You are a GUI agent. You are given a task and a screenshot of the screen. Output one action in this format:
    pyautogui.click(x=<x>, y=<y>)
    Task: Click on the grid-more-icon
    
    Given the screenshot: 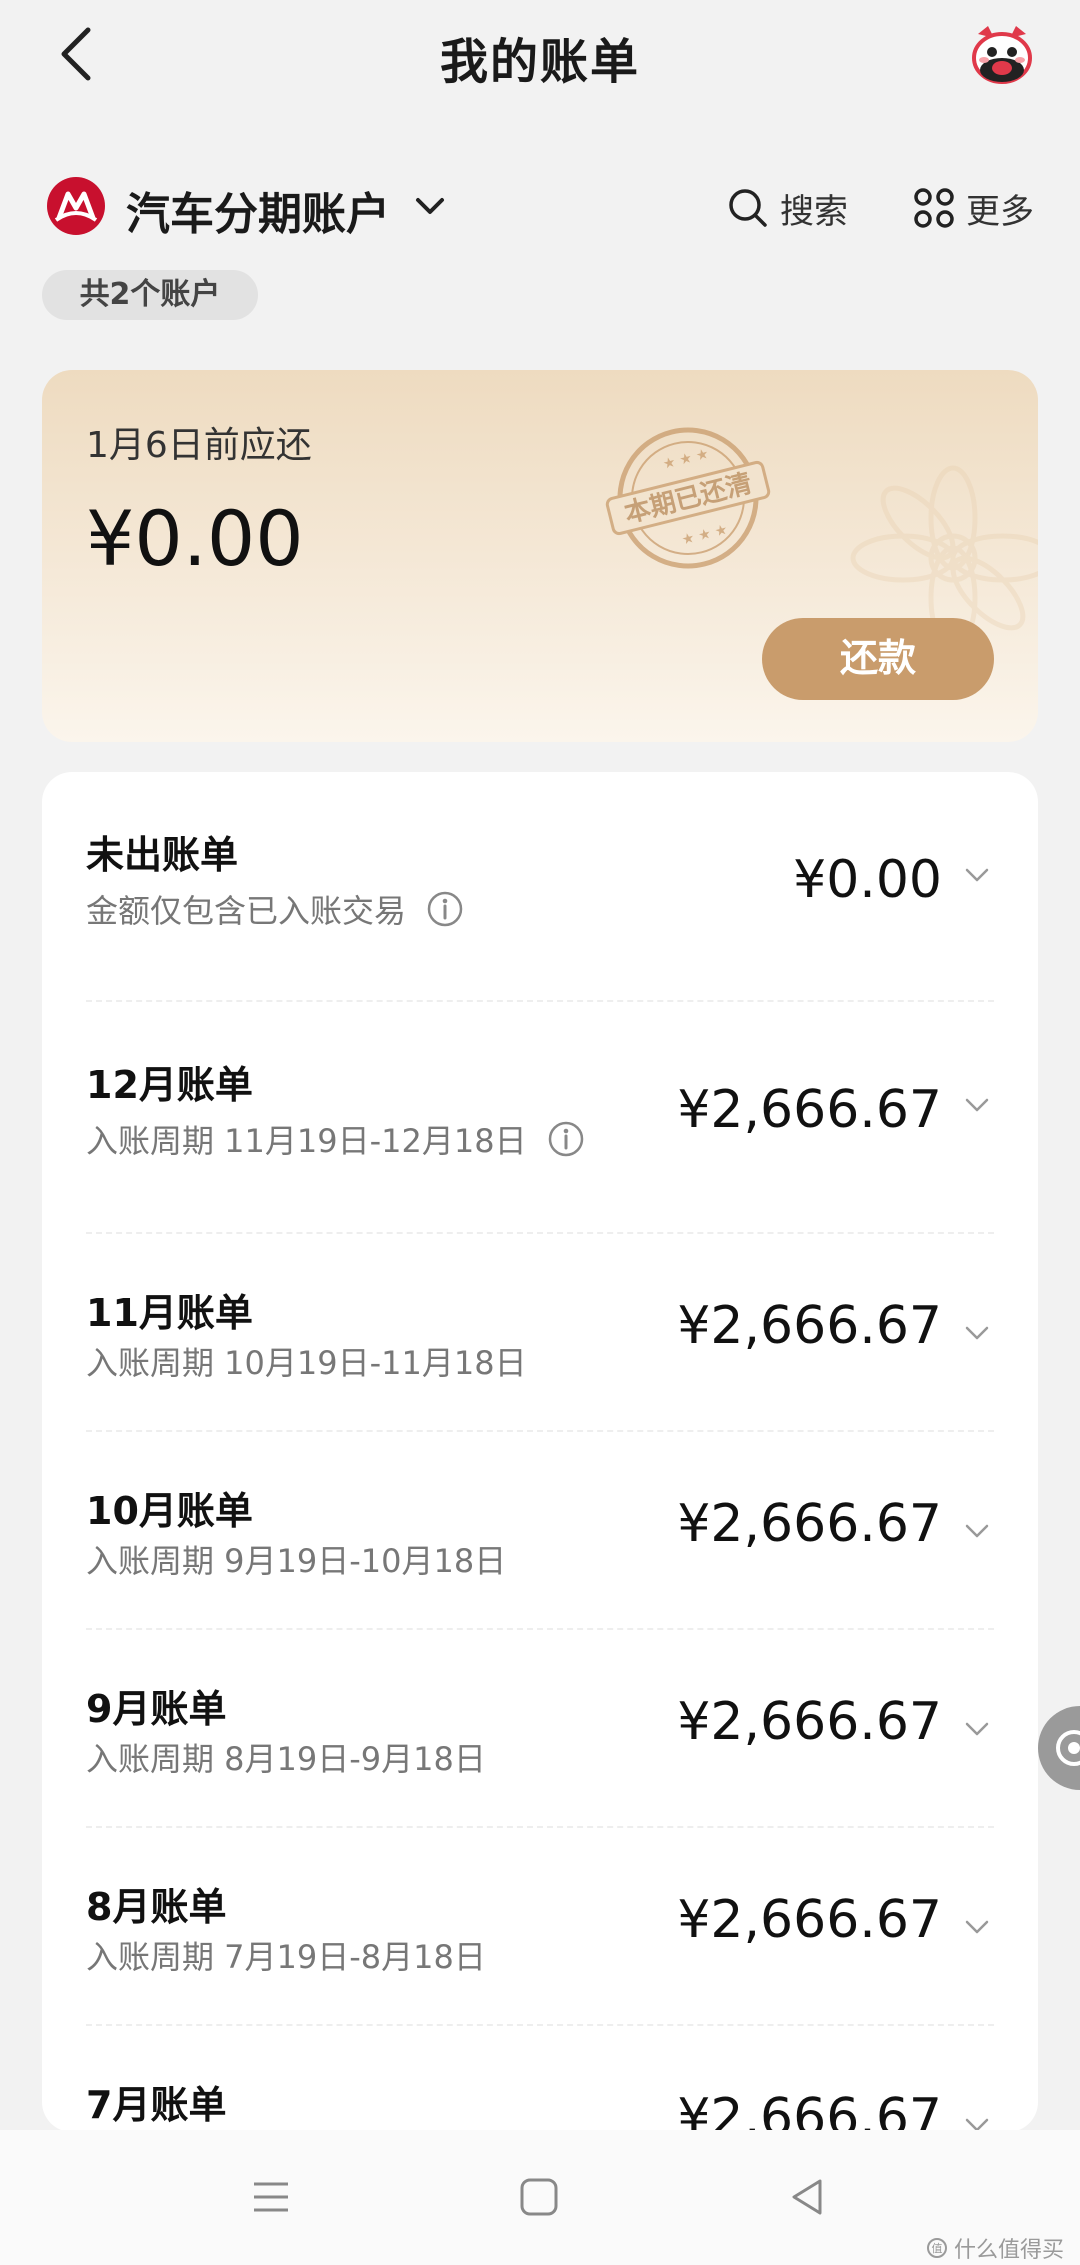 What is the action you would take?
    pyautogui.click(x=934, y=208)
    